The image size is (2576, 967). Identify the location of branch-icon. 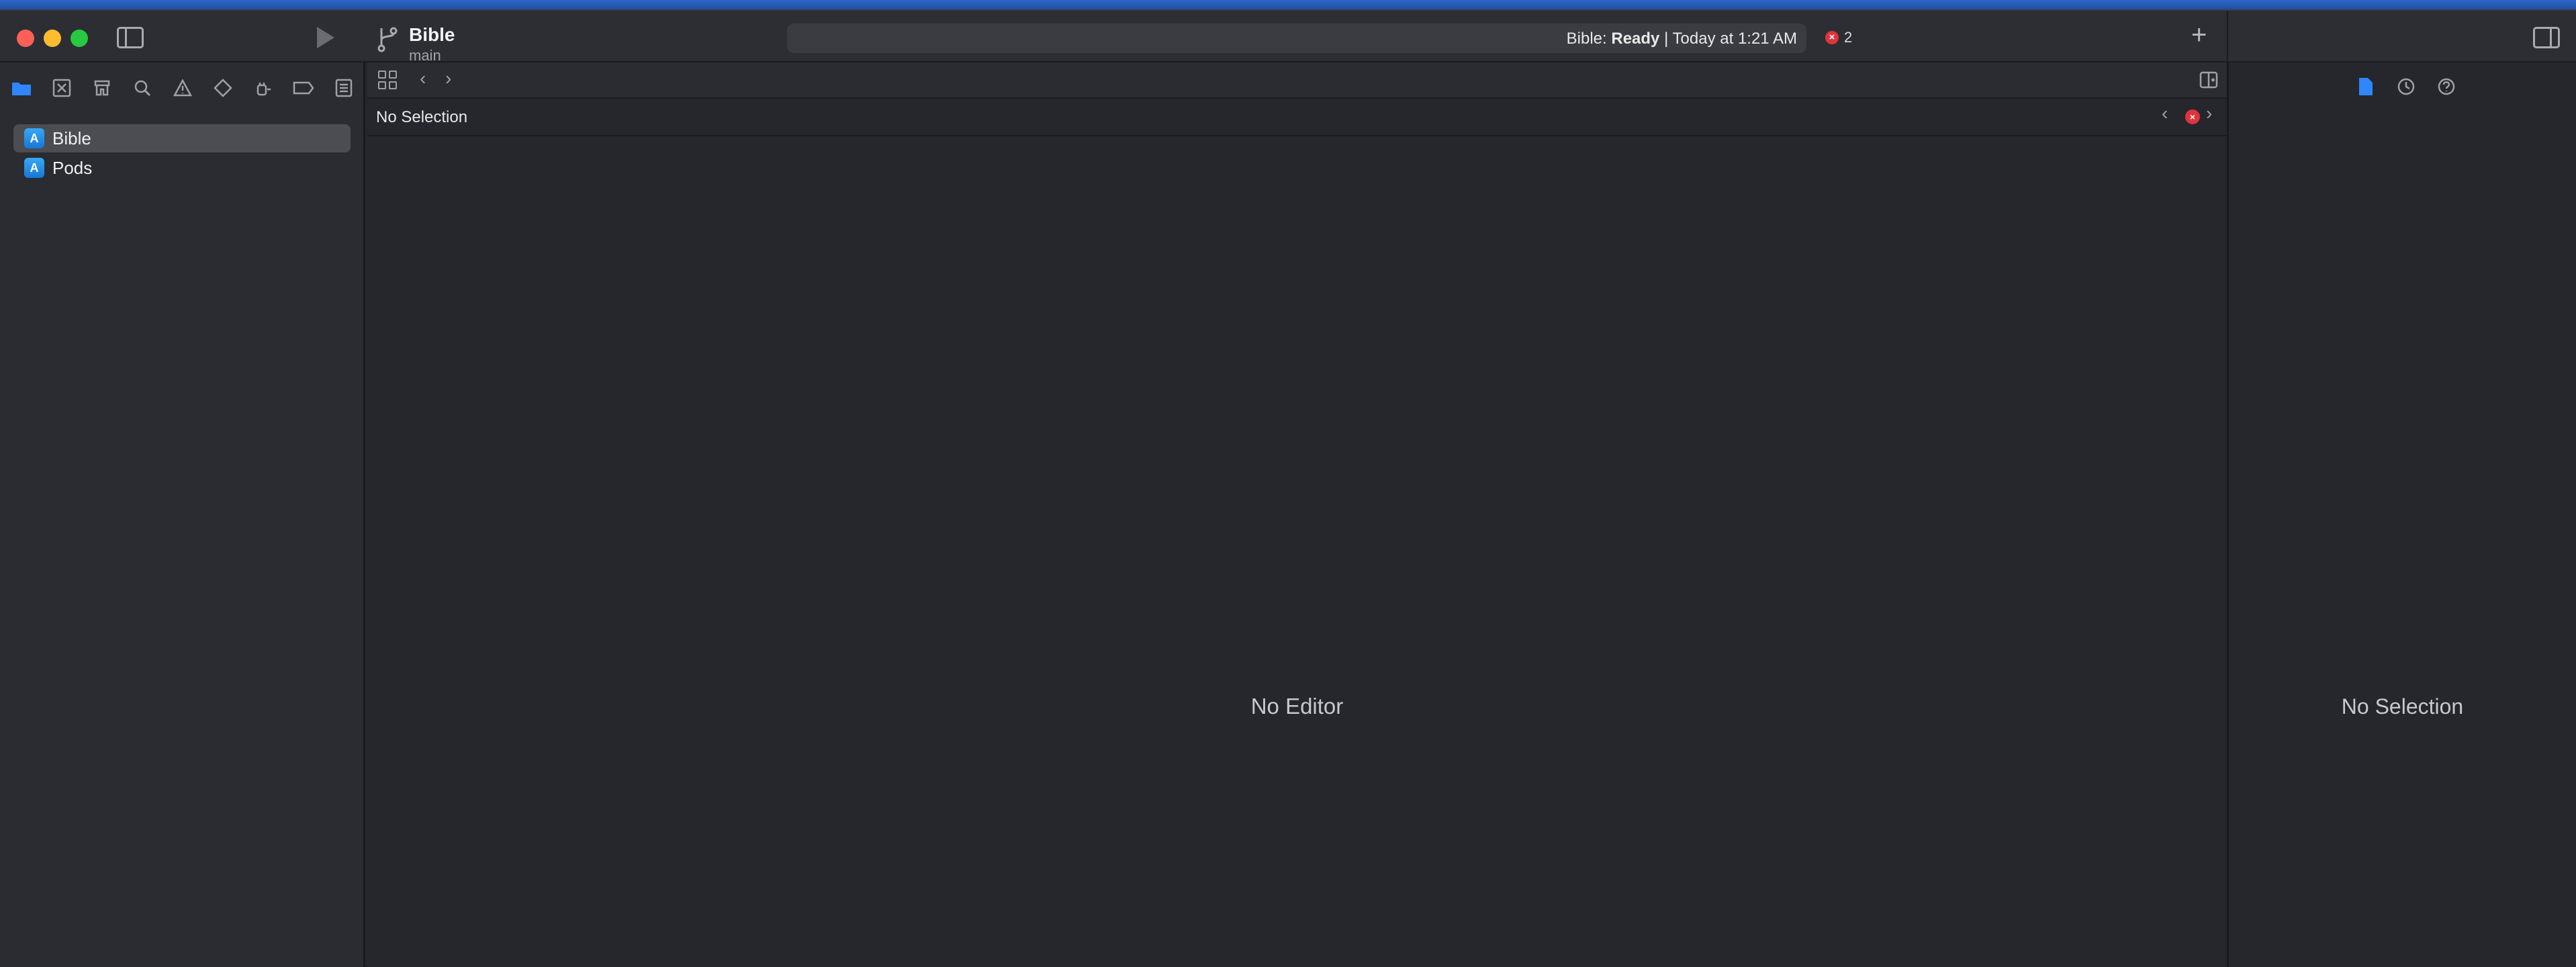
(387, 39).